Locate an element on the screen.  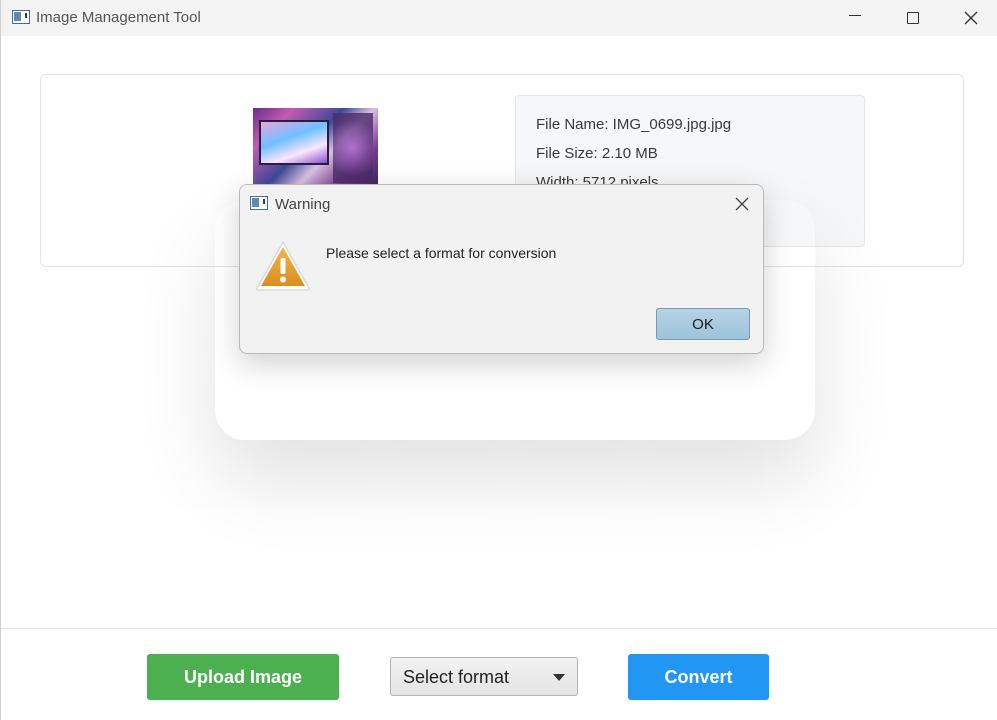
image-thumbnail is located at coordinates (315, 147).